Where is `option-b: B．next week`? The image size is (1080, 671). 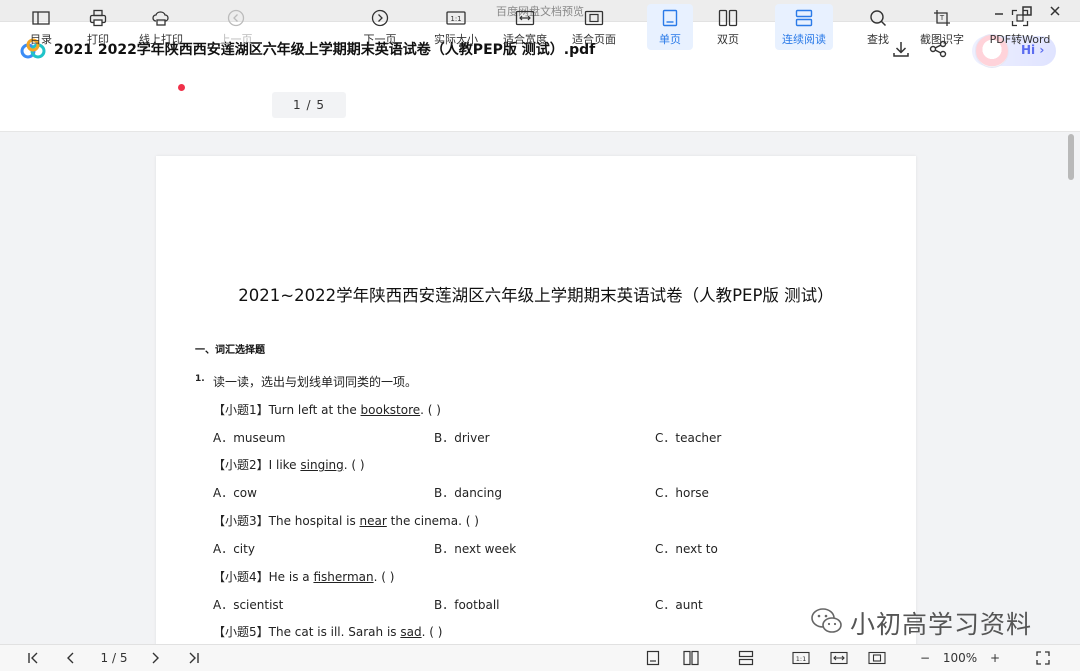 option-b: B．next week is located at coordinates (475, 549).